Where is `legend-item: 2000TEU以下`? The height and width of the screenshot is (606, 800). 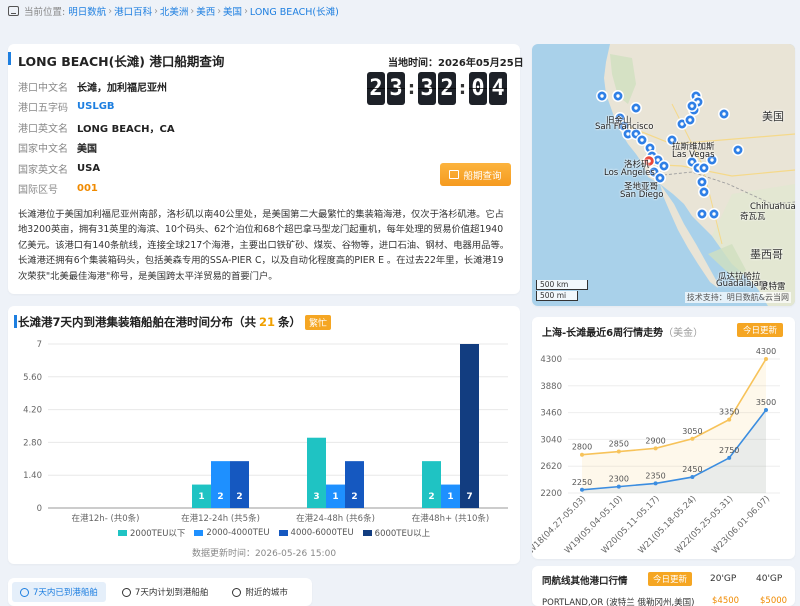 legend-item: 2000TEU以下 is located at coordinates (151, 533).